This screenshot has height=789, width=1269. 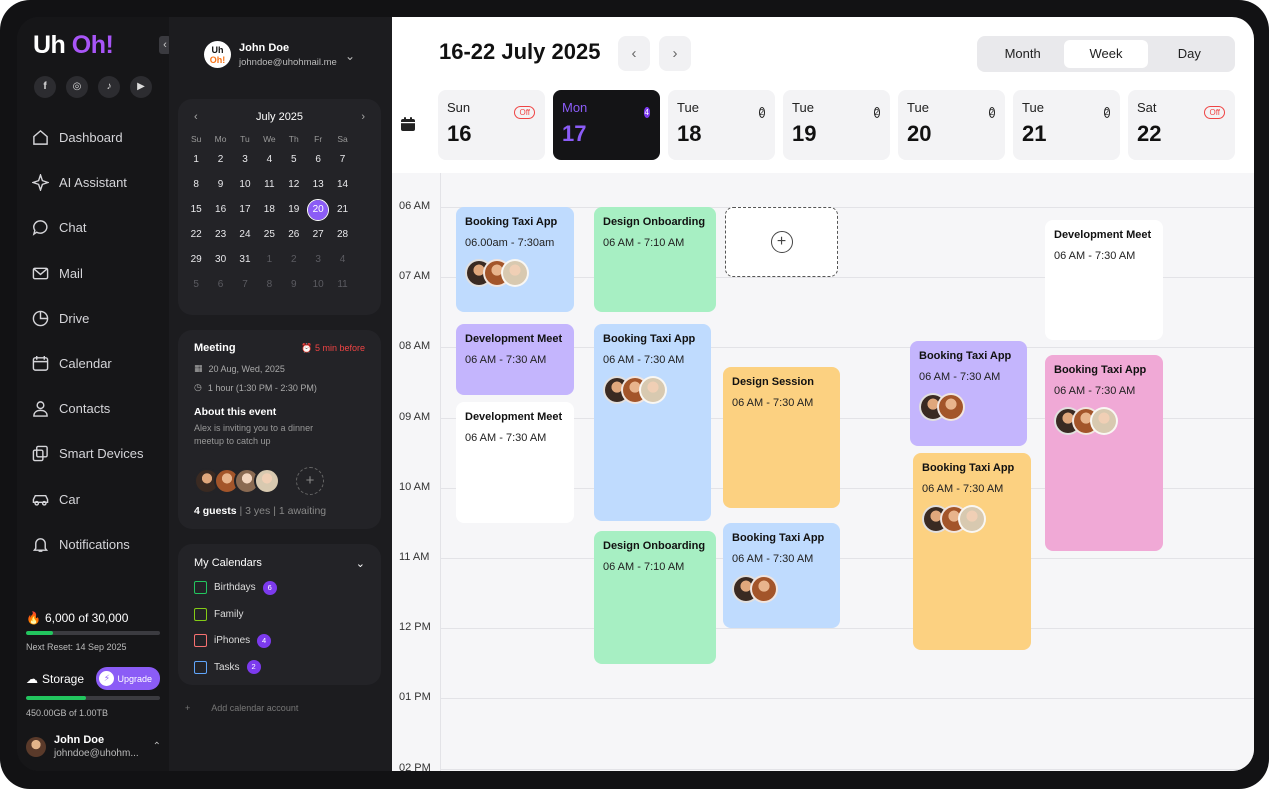 I want to click on day-header: Tue 18 2, so click(x=721, y=125).